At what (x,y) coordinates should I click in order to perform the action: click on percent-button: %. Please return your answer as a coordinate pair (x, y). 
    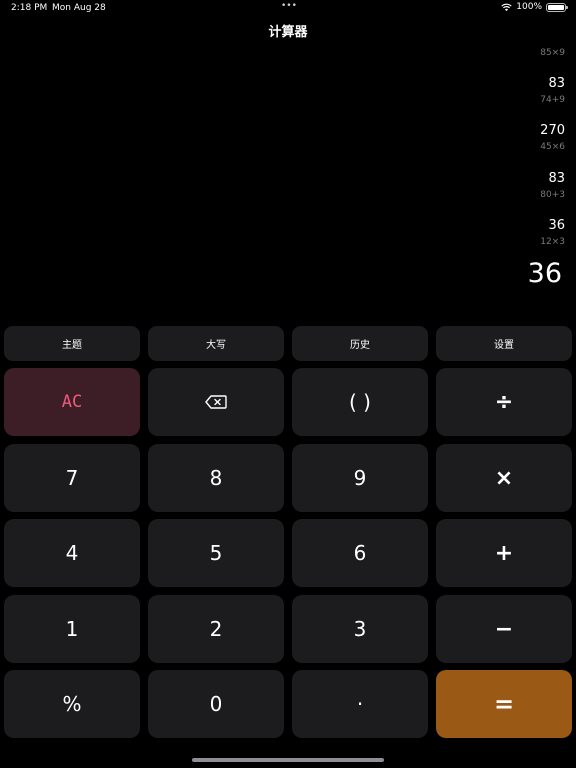
    Looking at the image, I should click on (72, 704).